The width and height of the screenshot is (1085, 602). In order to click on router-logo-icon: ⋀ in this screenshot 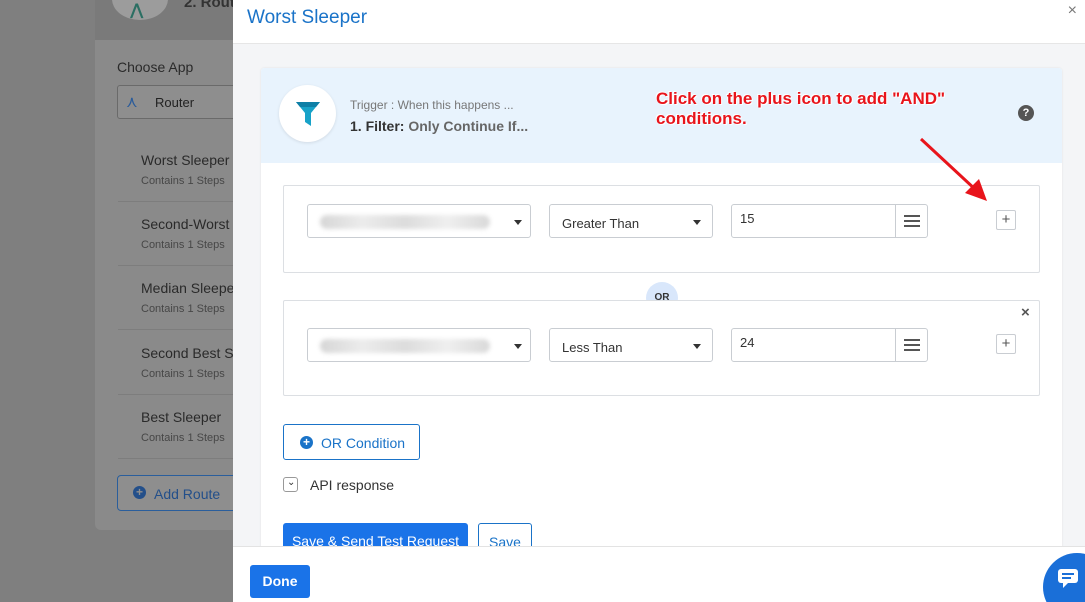, I will do `click(137, 10)`.